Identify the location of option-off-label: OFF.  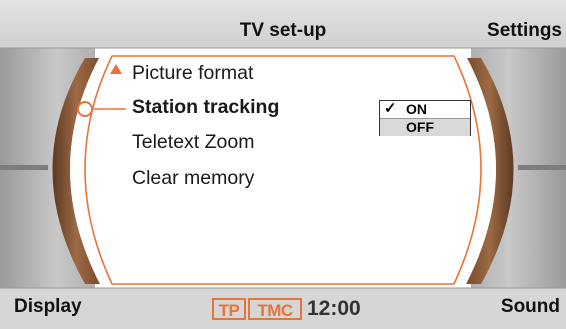
(420, 127).